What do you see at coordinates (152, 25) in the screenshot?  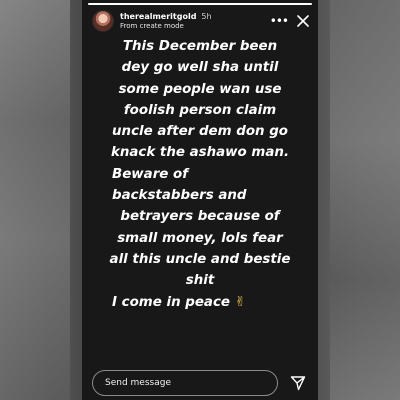 I see `create-mode-label: From create mode` at bounding box center [152, 25].